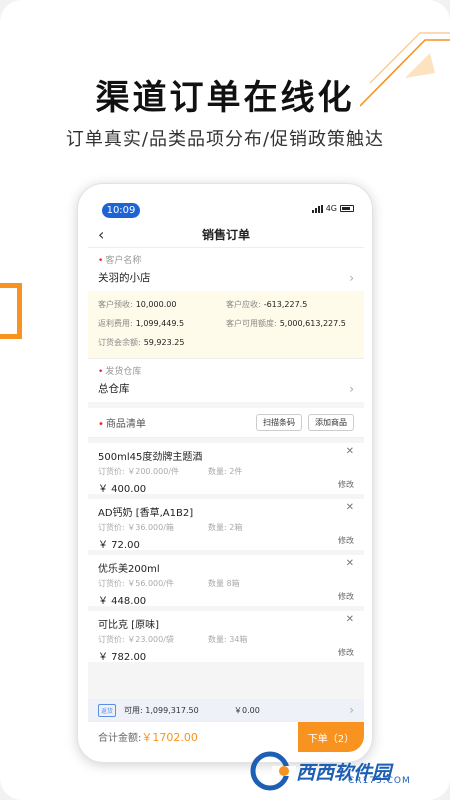  Describe the element at coordinates (225, 98) in the screenshot. I see `headline: 渠道订单在线化` at that location.